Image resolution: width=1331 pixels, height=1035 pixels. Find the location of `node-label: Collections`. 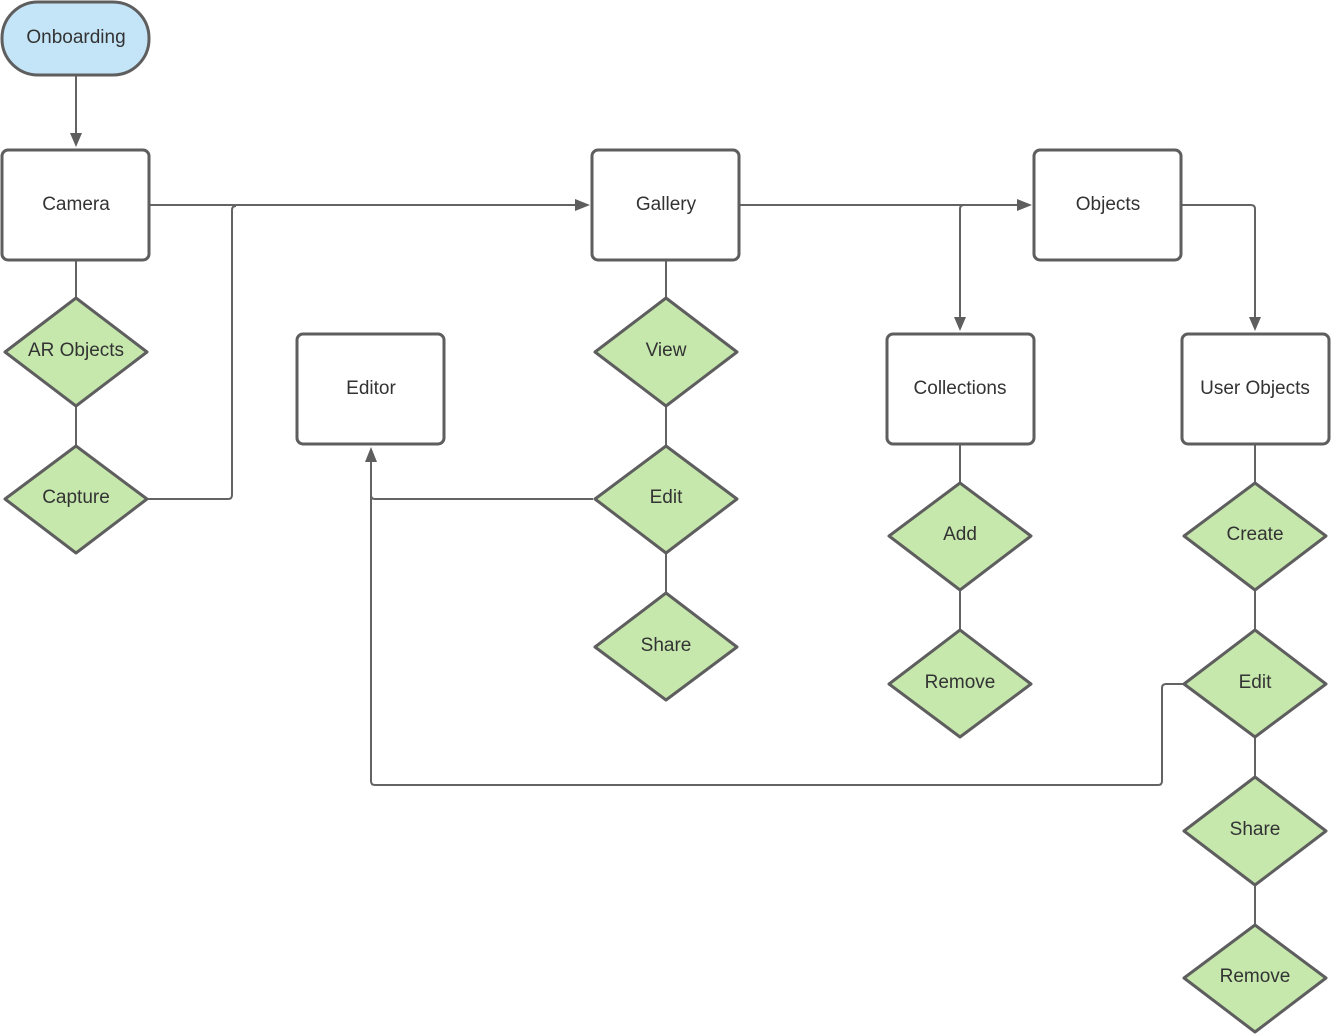

node-label: Collections is located at coordinates (960, 388).